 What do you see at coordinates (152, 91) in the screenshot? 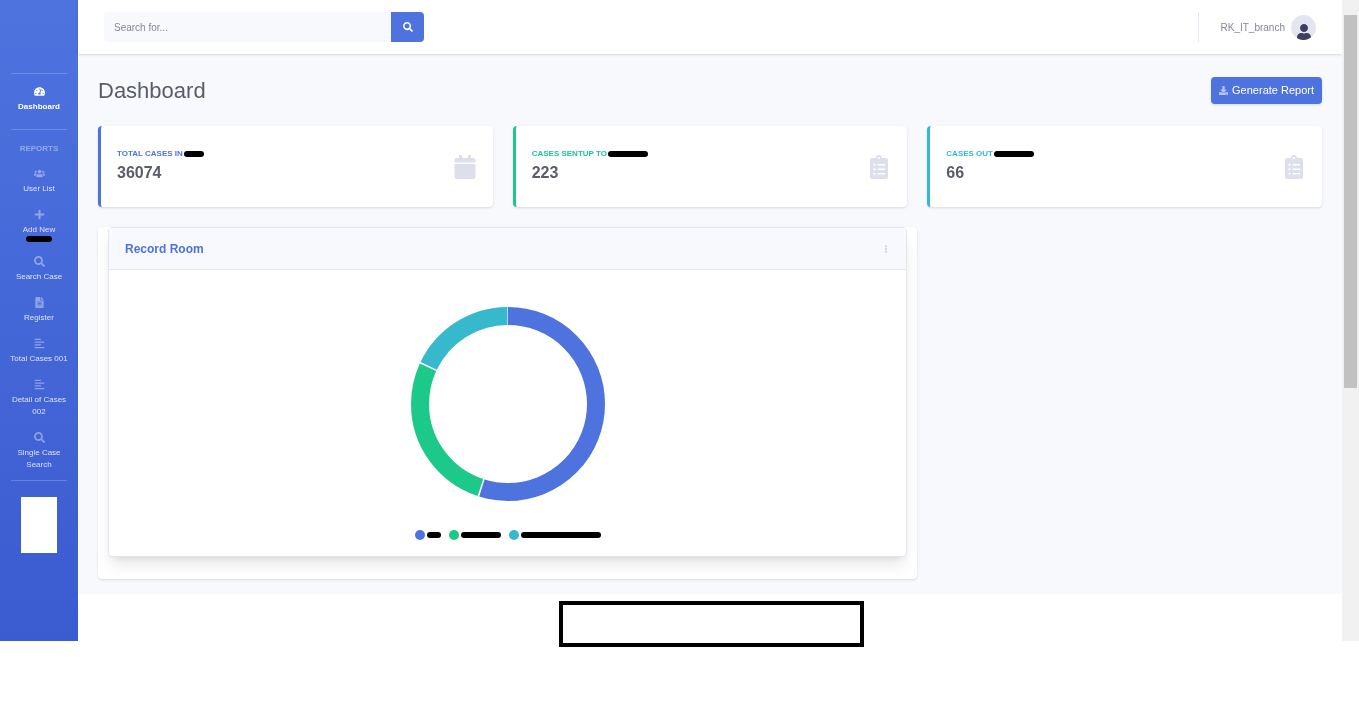
I see `page-title: Dashboard` at bounding box center [152, 91].